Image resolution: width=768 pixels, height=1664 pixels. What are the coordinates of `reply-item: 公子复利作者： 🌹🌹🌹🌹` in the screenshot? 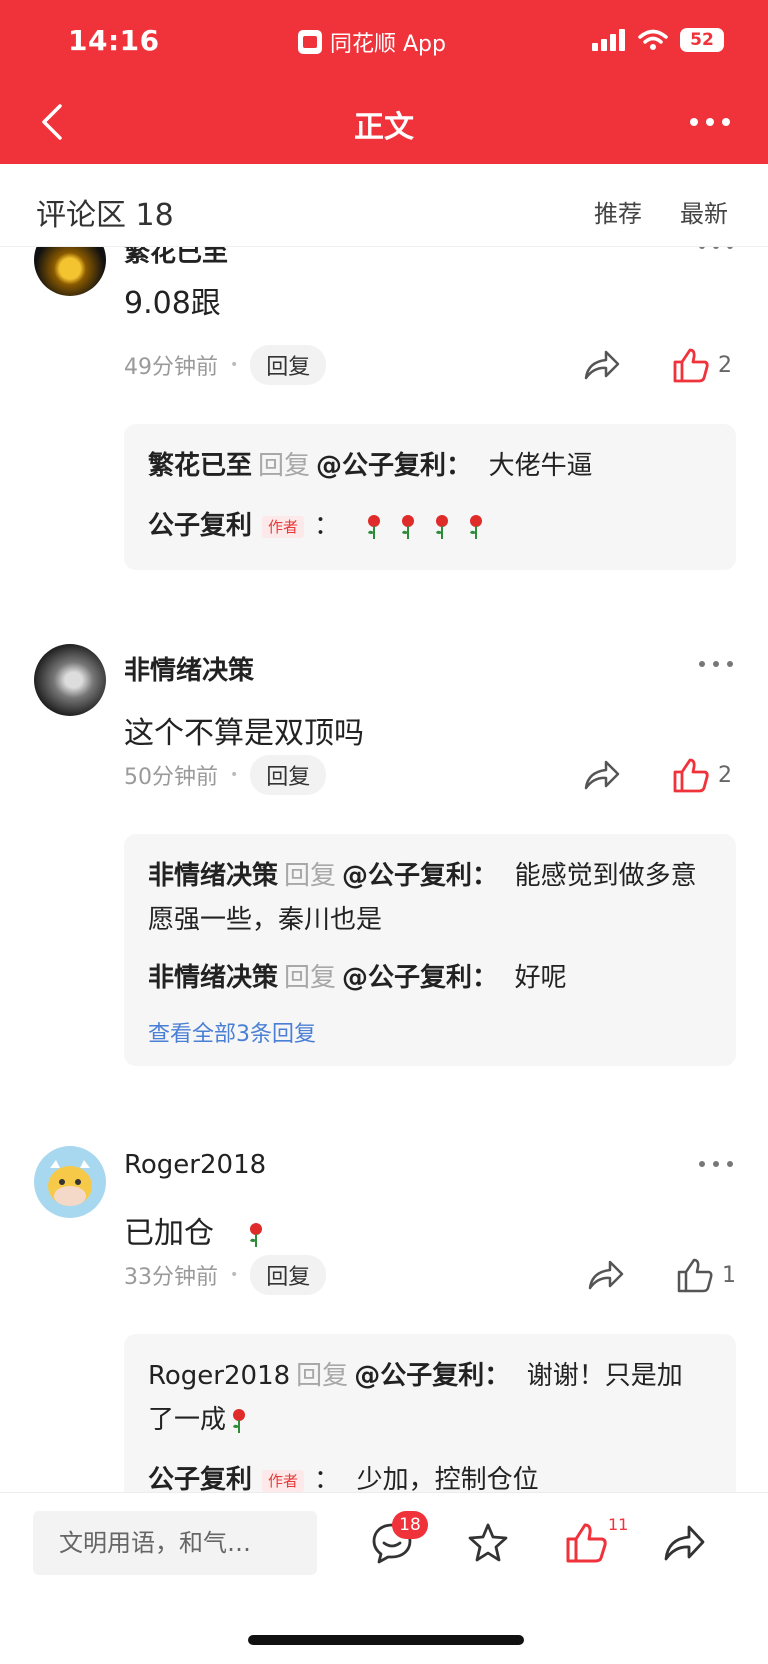 It's located at (428, 530).